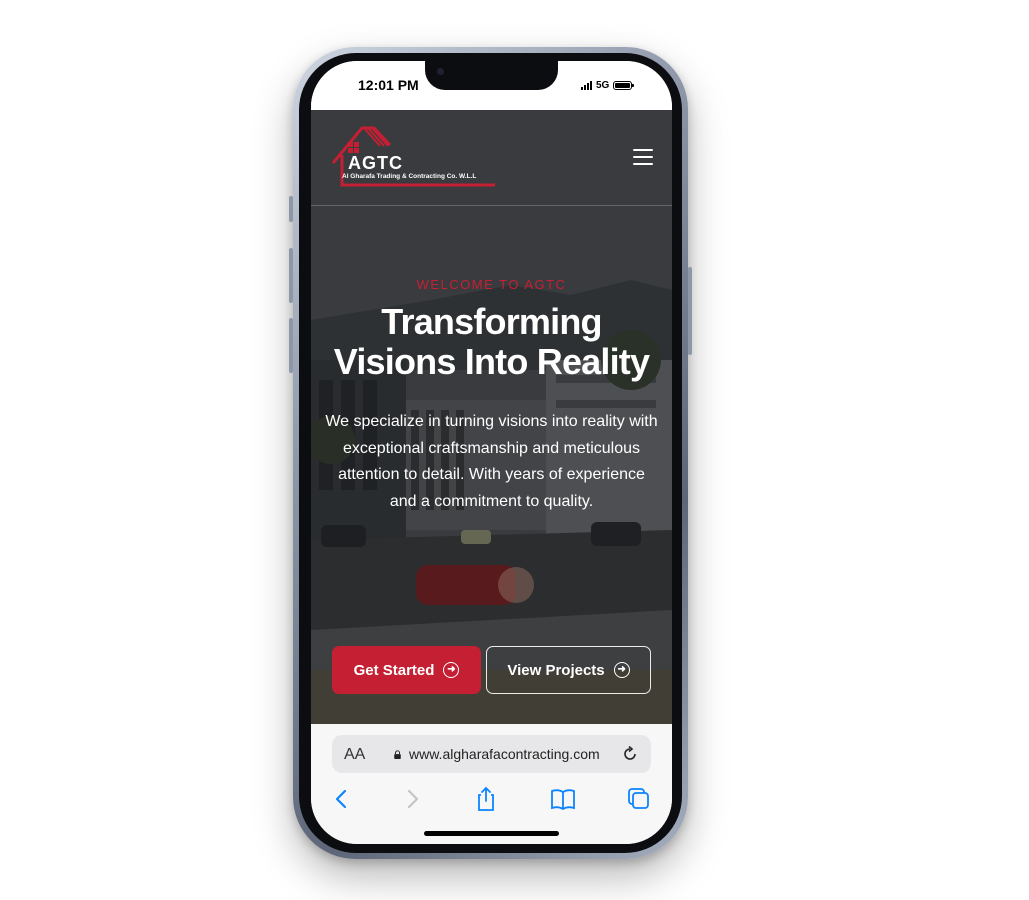  I want to click on get-started-label: Get Started, so click(394, 670).